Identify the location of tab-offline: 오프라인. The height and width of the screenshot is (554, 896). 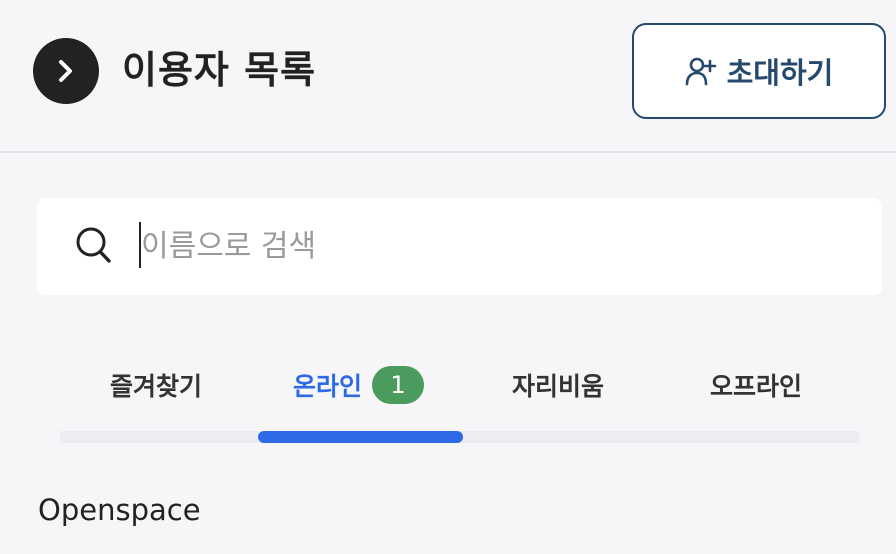
(756, 385).